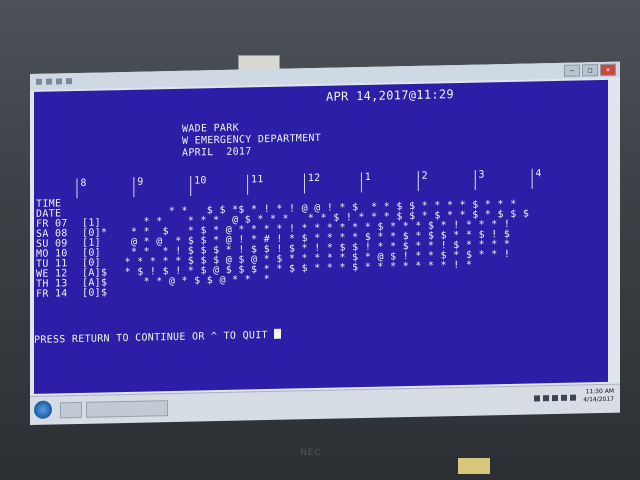  What do you see at coordinates (191, 281) in the screenshot?
I see `grid-row: * * @ * $ $ @ * * *` at bounding box center [191, 281].